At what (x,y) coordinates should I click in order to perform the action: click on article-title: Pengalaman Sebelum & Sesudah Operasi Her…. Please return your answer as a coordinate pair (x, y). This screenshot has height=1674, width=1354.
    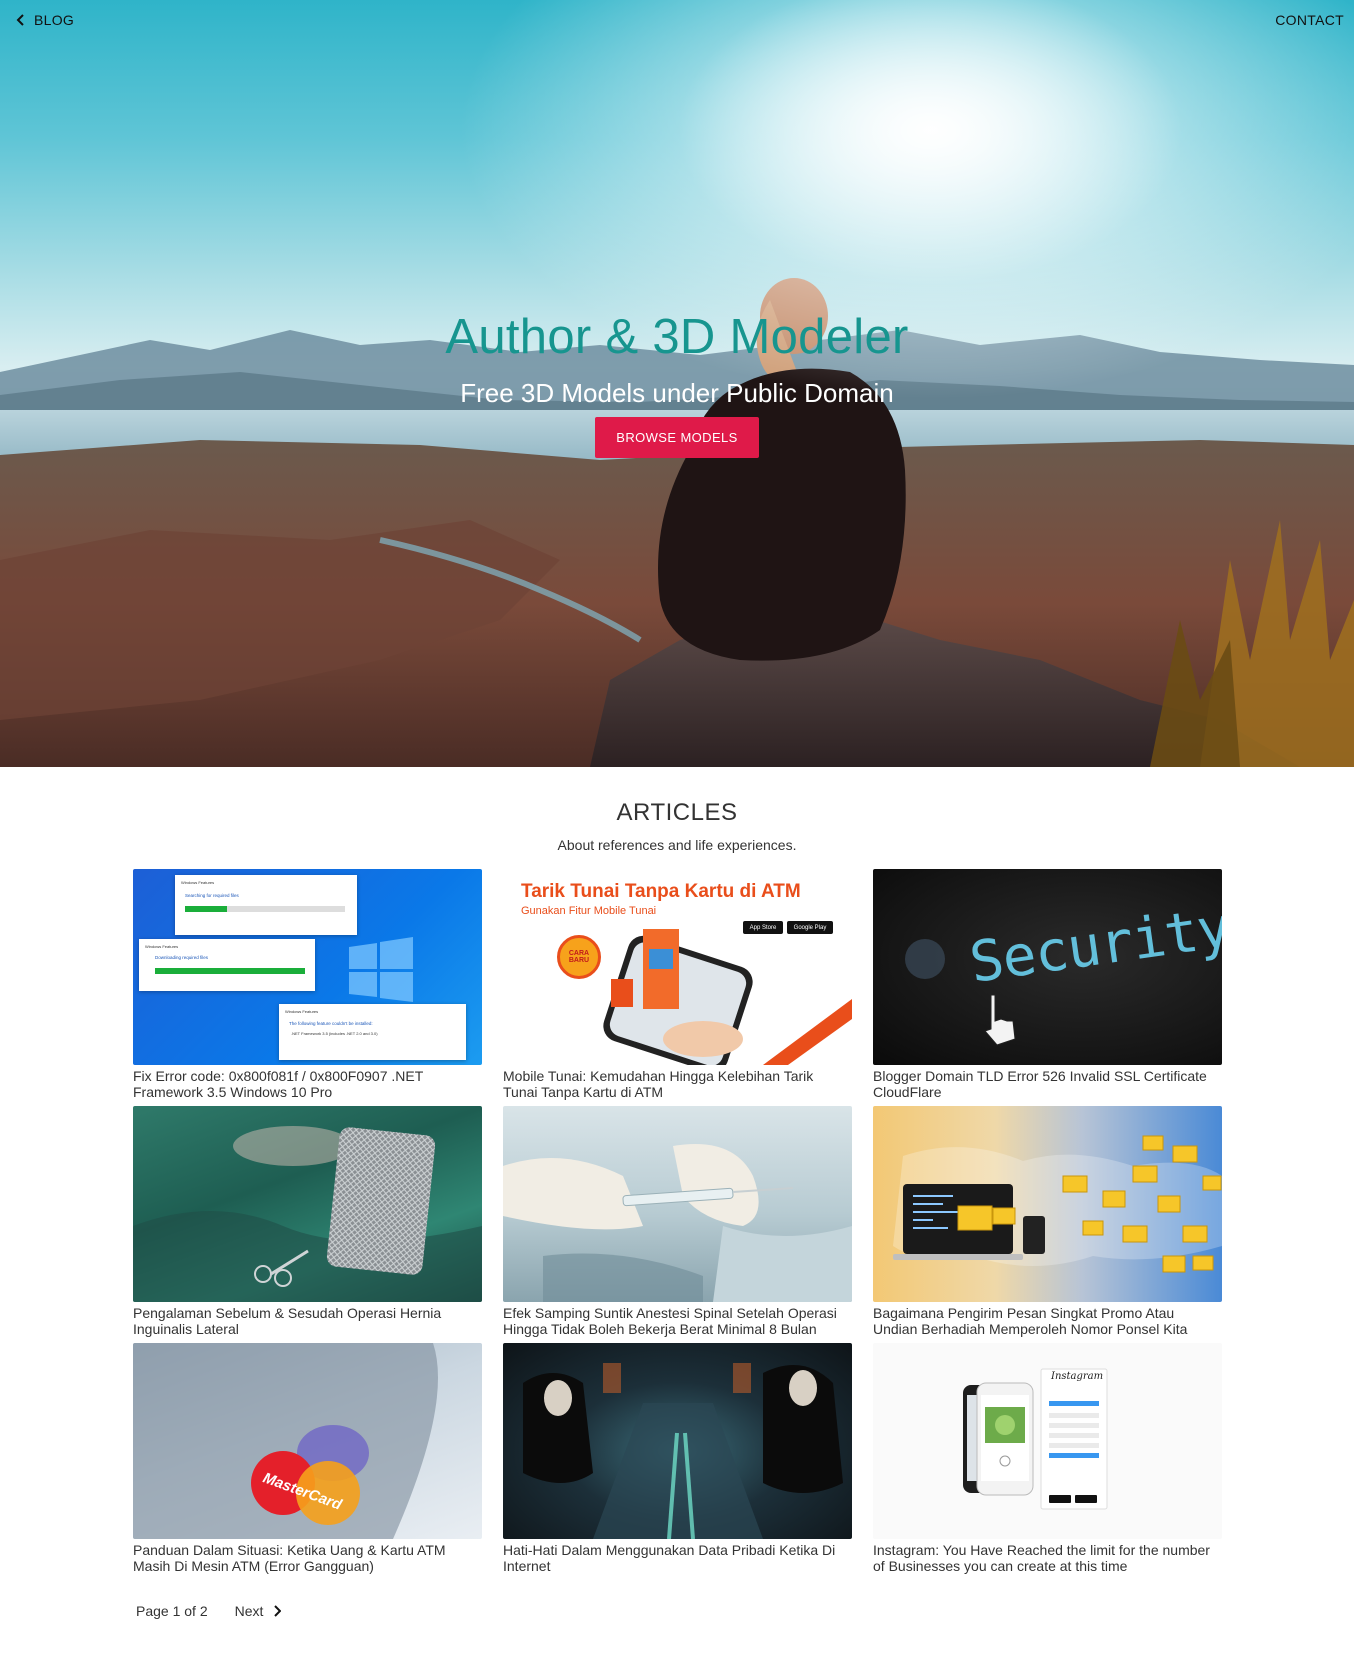
    Looking at the image, I should click on (307, 1321).